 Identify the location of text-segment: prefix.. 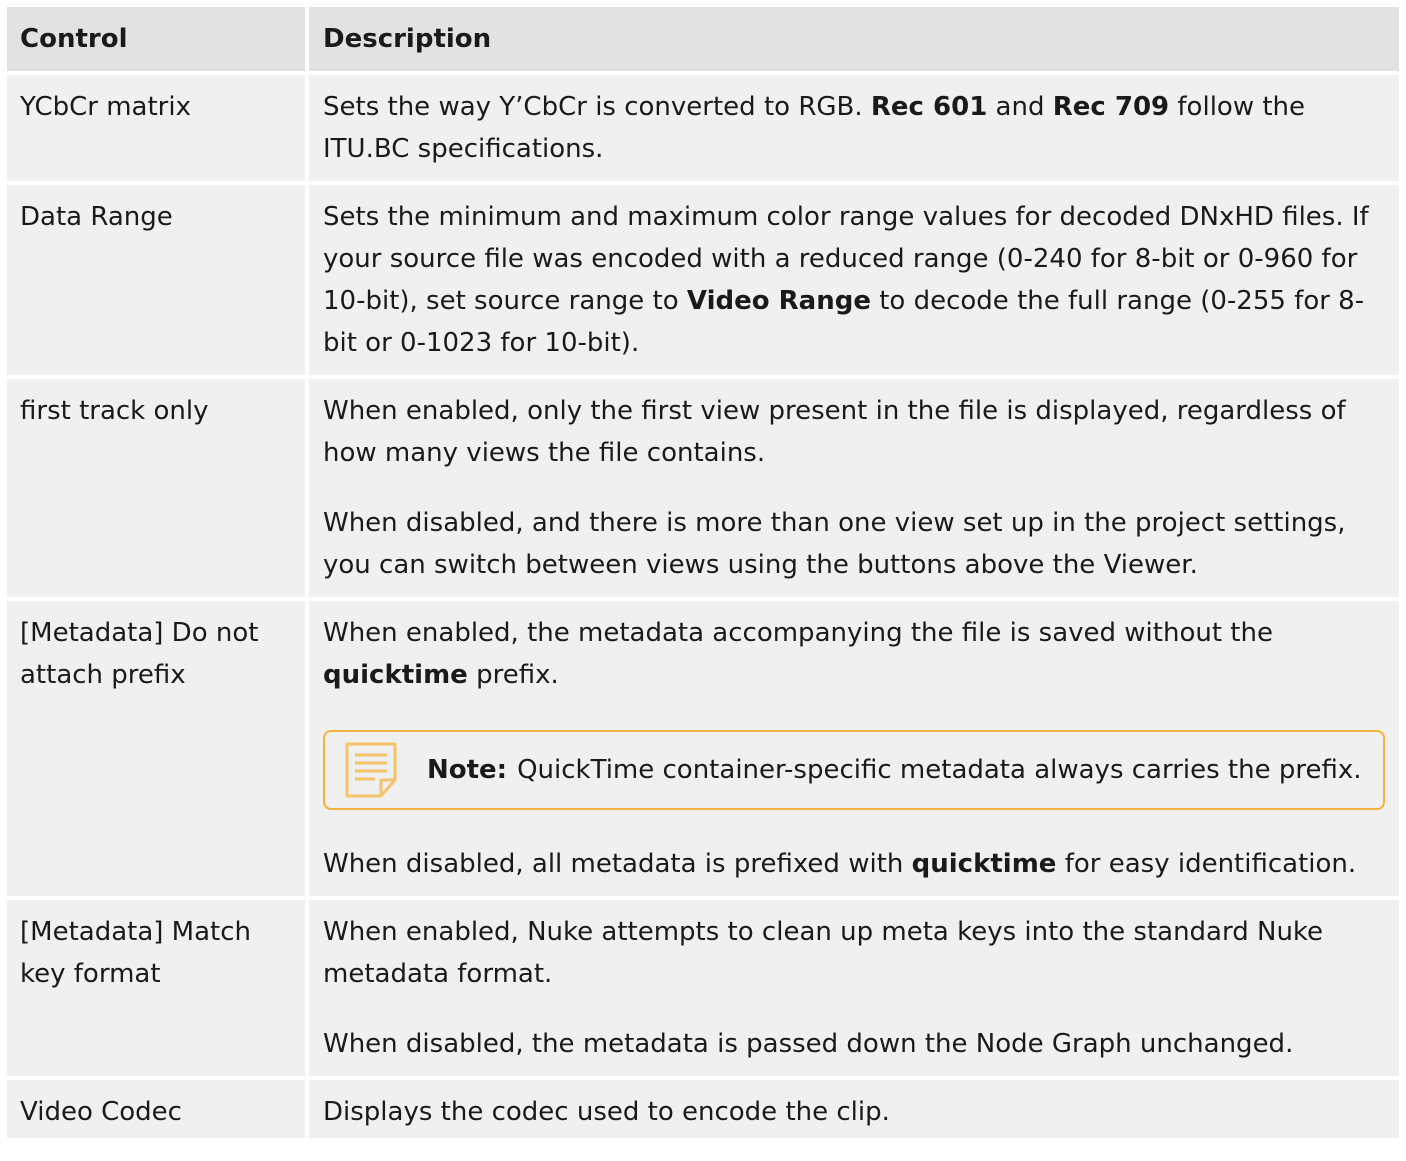
(513, 675).